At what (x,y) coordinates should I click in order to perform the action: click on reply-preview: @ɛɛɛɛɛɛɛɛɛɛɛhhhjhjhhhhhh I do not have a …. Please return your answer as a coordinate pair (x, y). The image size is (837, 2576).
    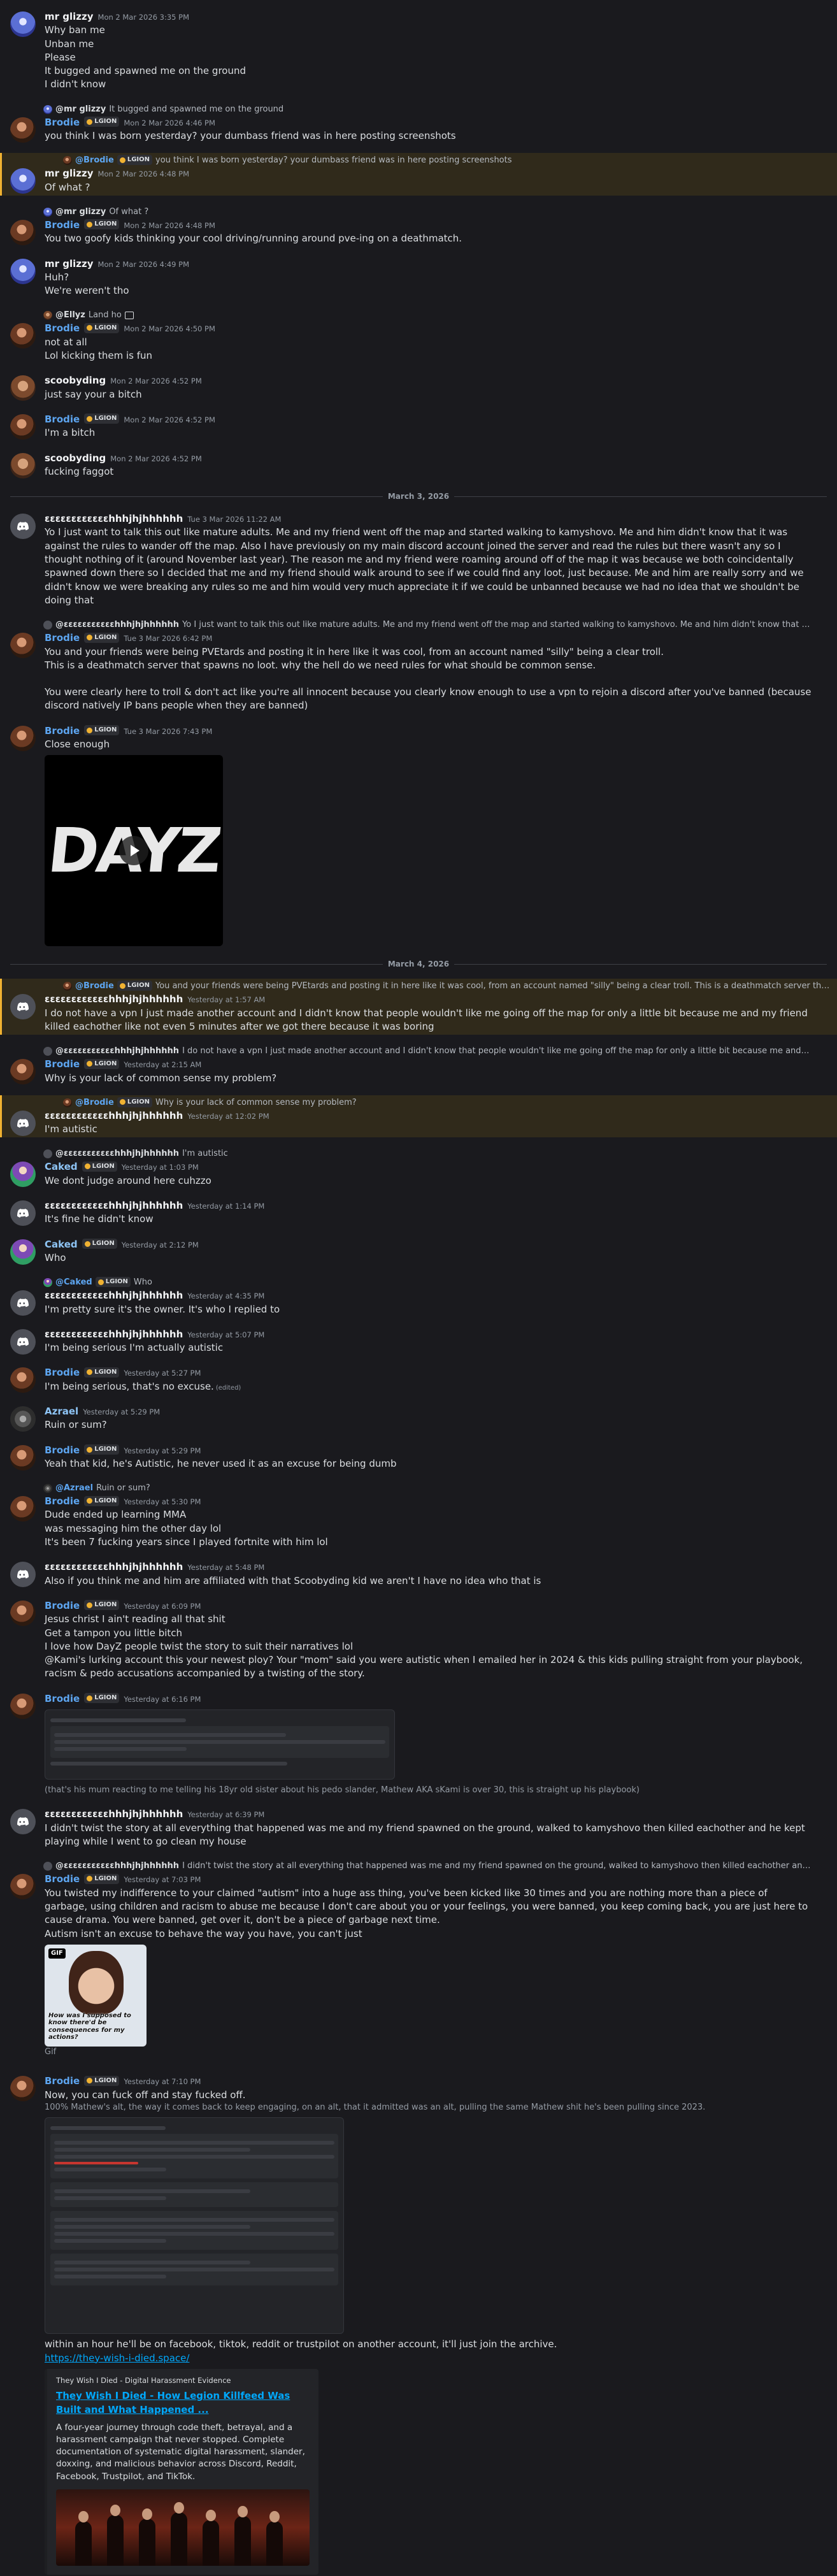
    Looking at the image, I should click on (427, 1051).